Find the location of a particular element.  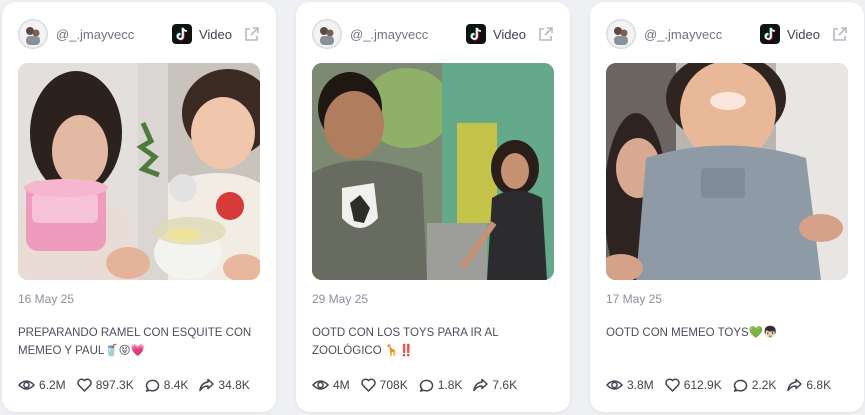

post-stats: 3.8M 612.9K 2.2K 6.8K is located at coordinates (730, 385).